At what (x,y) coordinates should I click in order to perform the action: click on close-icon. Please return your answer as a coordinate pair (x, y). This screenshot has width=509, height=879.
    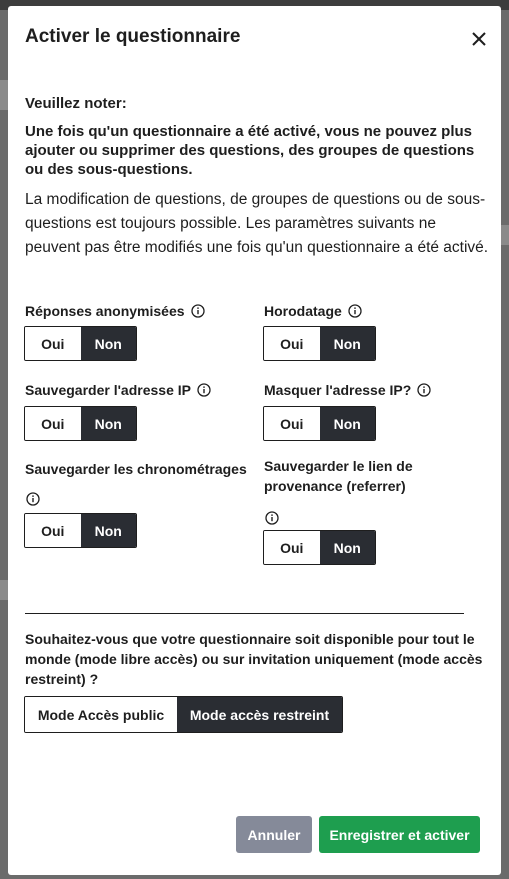
    Looking at the image, I should click on (479, 39).